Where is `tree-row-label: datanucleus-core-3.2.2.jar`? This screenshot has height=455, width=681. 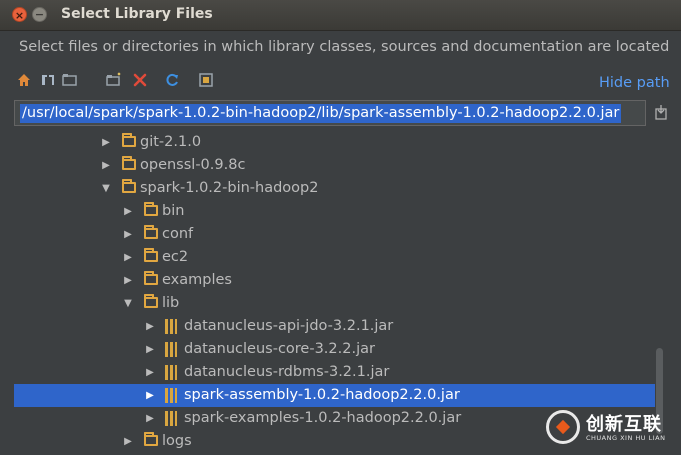
tree-row-label: datanucleus-core-3.2.2.jar is located at coordinates (279, 349).